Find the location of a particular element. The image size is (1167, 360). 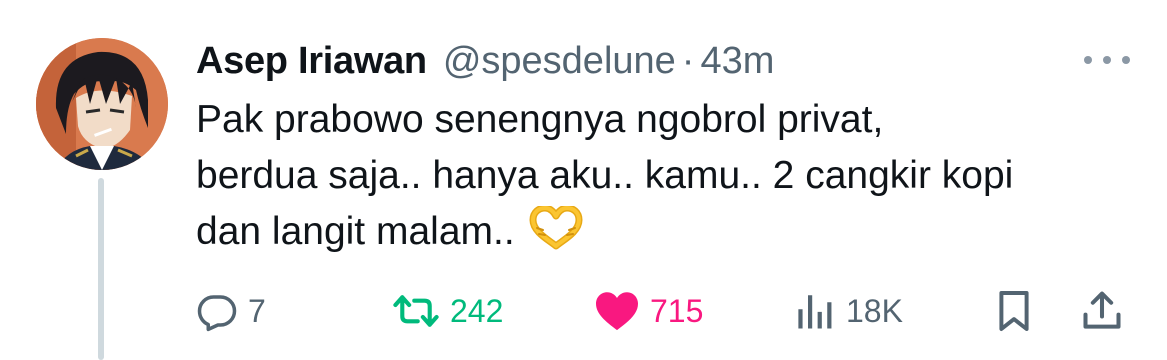

avatar-image is located at coordinates (102, 104).